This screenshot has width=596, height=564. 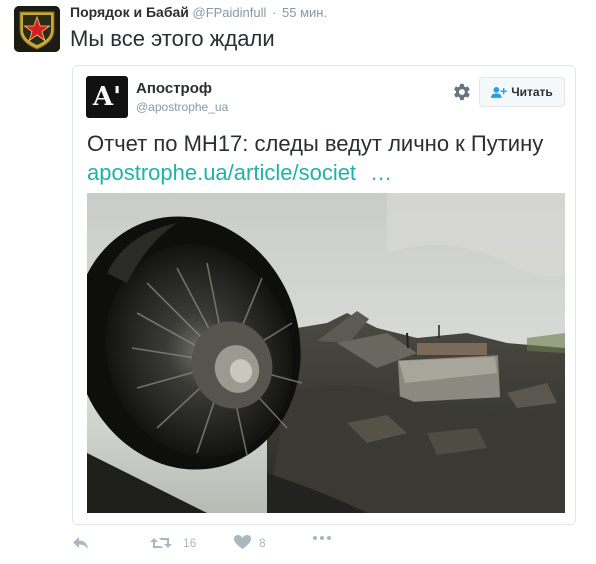 I want to click on retweet-button: 16, so click(x=173, y=543).